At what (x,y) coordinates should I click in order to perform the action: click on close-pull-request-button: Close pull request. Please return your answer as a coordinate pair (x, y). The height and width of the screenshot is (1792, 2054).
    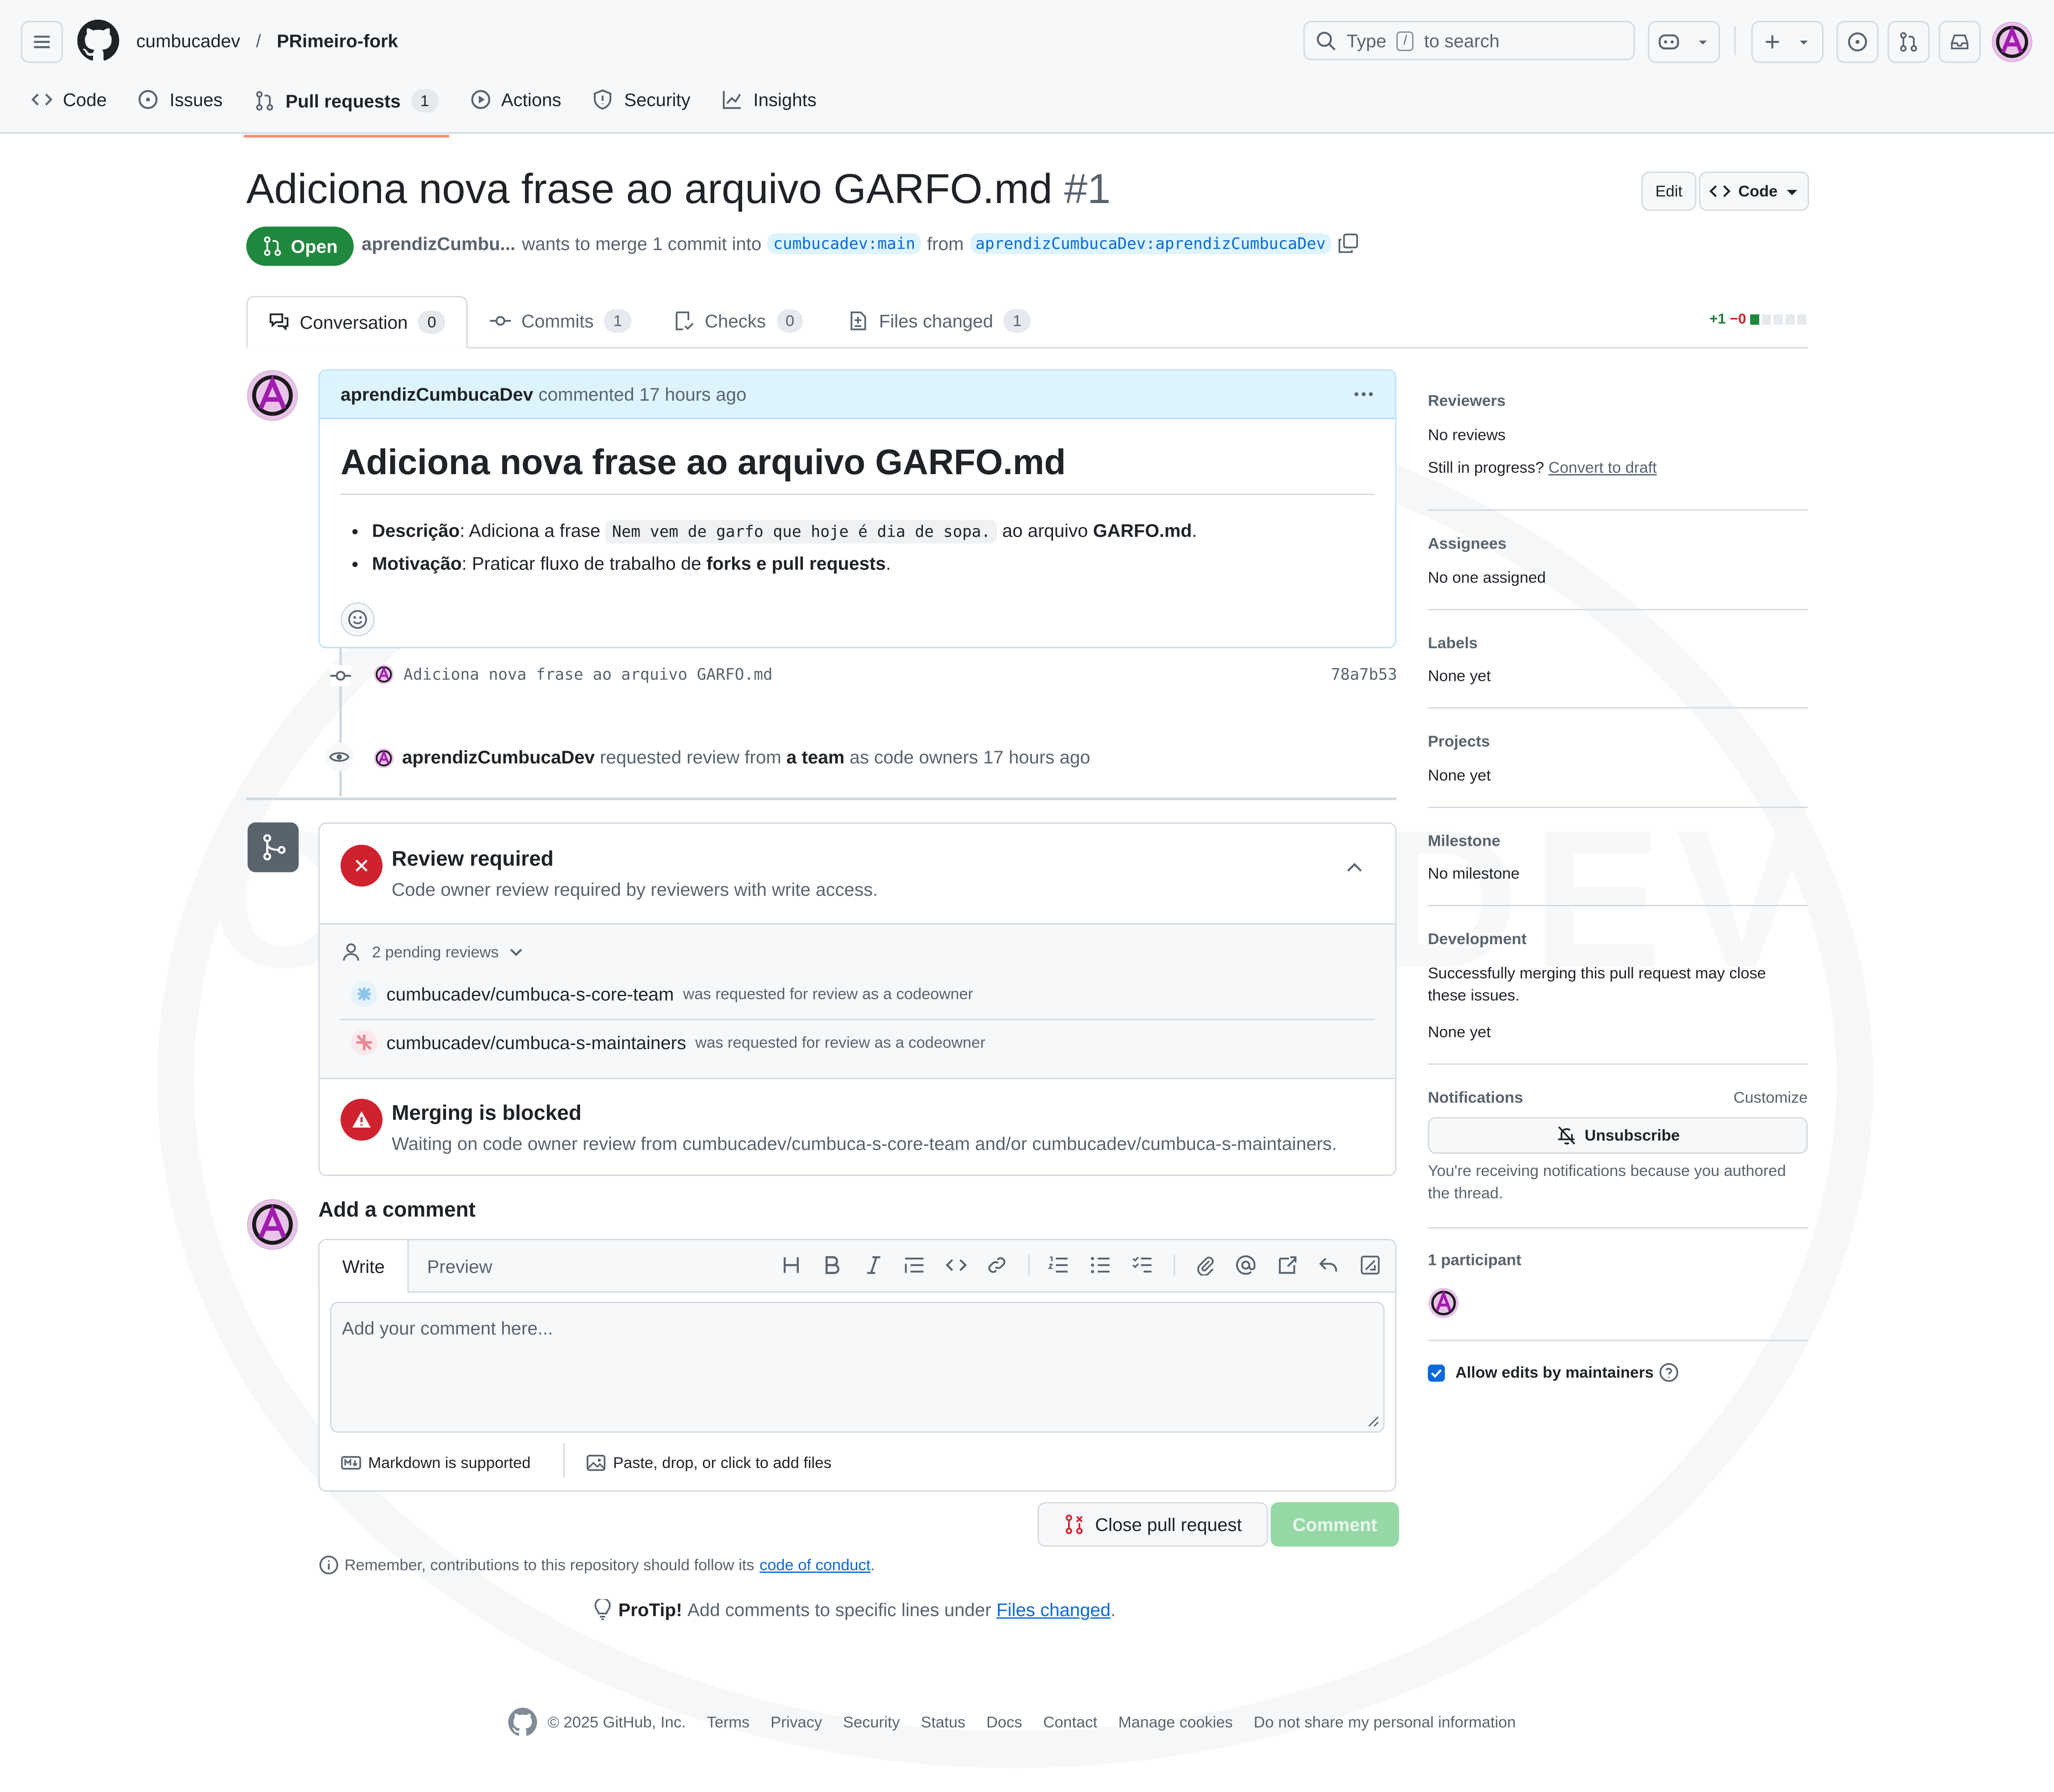
    Looking at the image, I should click on (1152, 1524).